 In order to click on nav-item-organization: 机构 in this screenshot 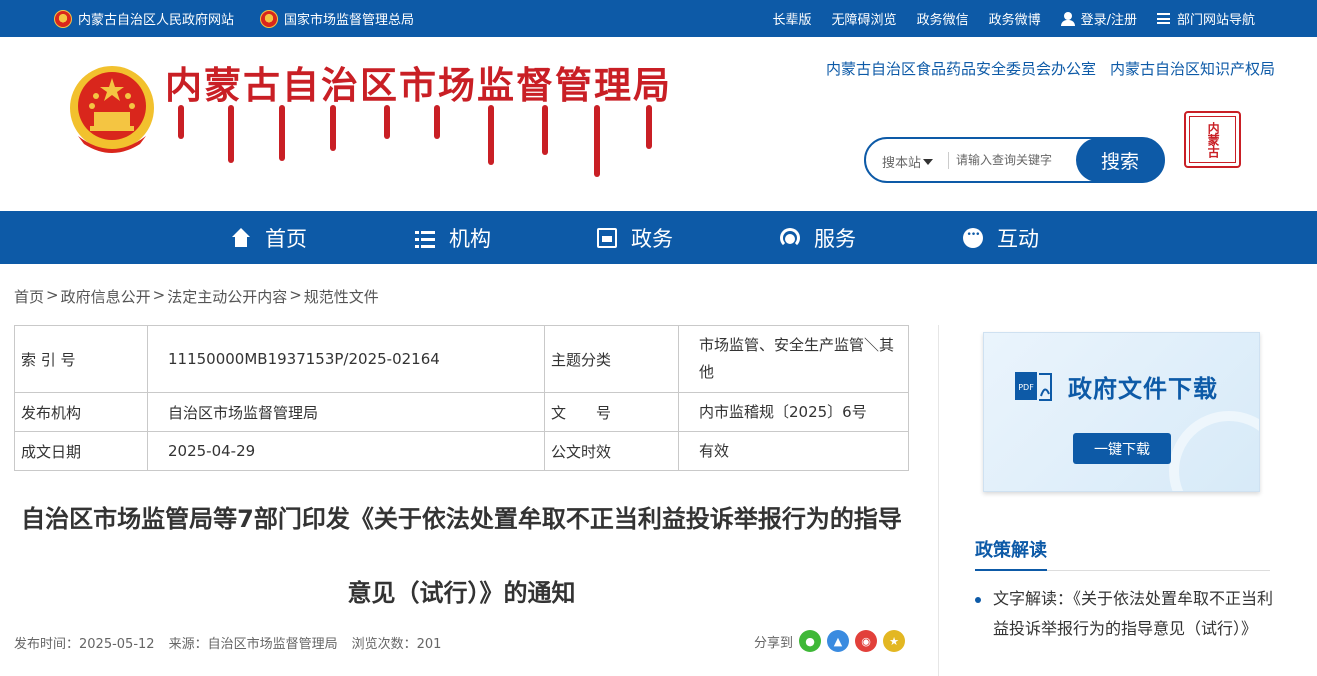, I will do `click(453, 237)`.